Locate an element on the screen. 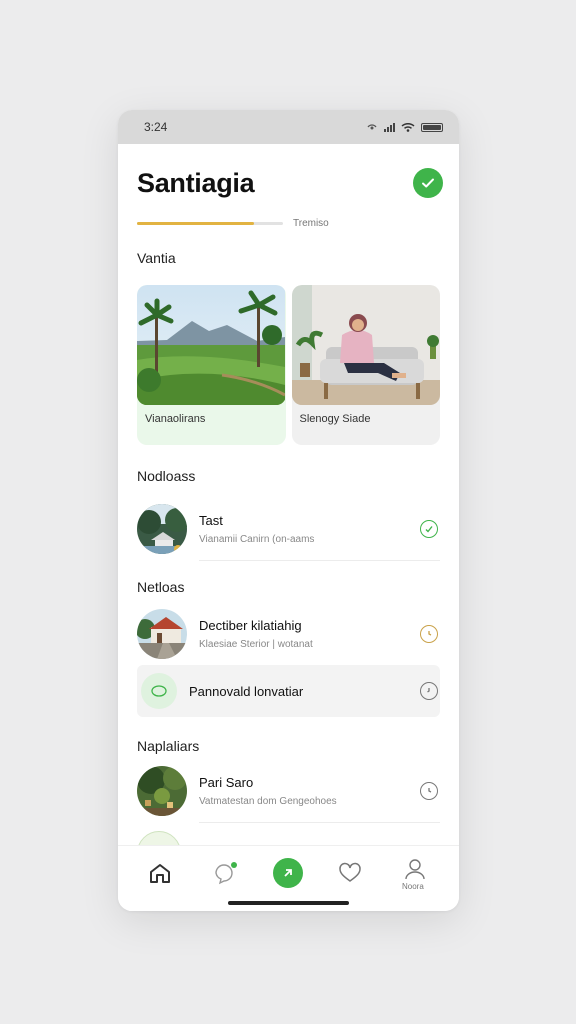 This screenshot has width=576, height=1024. chat-icon is located at coordinates (226, 873).